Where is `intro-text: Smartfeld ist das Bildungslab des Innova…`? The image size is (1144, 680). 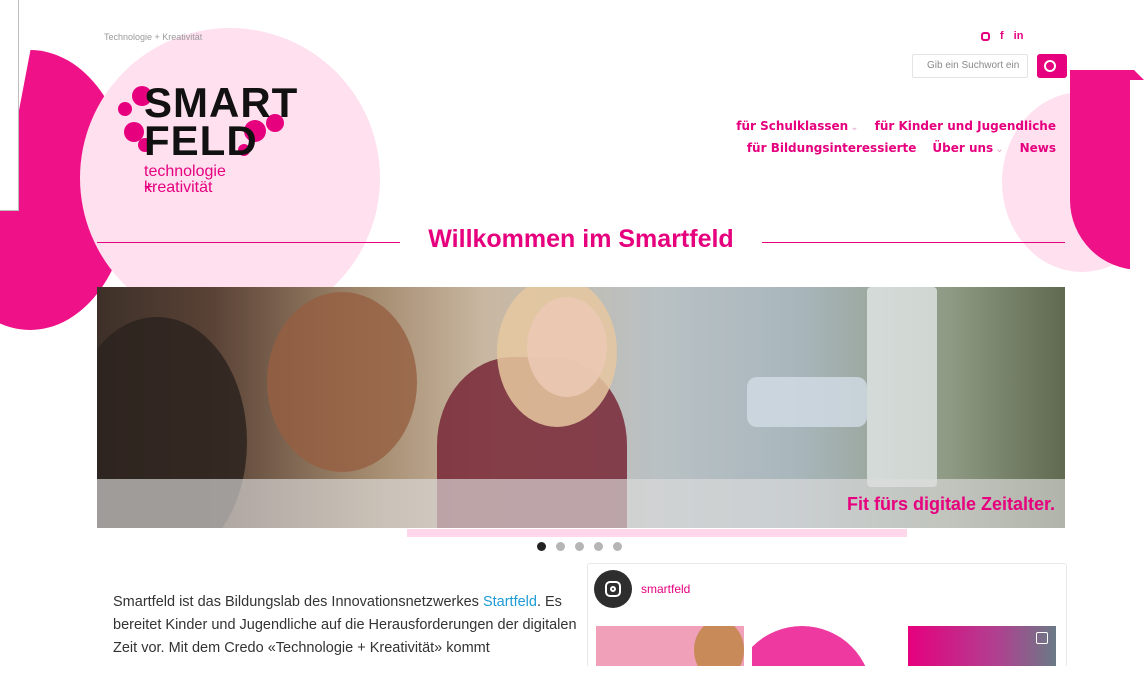 intro-text: Smartfeld ist das Bildungslab des Innova… is located at coordinates (348, 625).